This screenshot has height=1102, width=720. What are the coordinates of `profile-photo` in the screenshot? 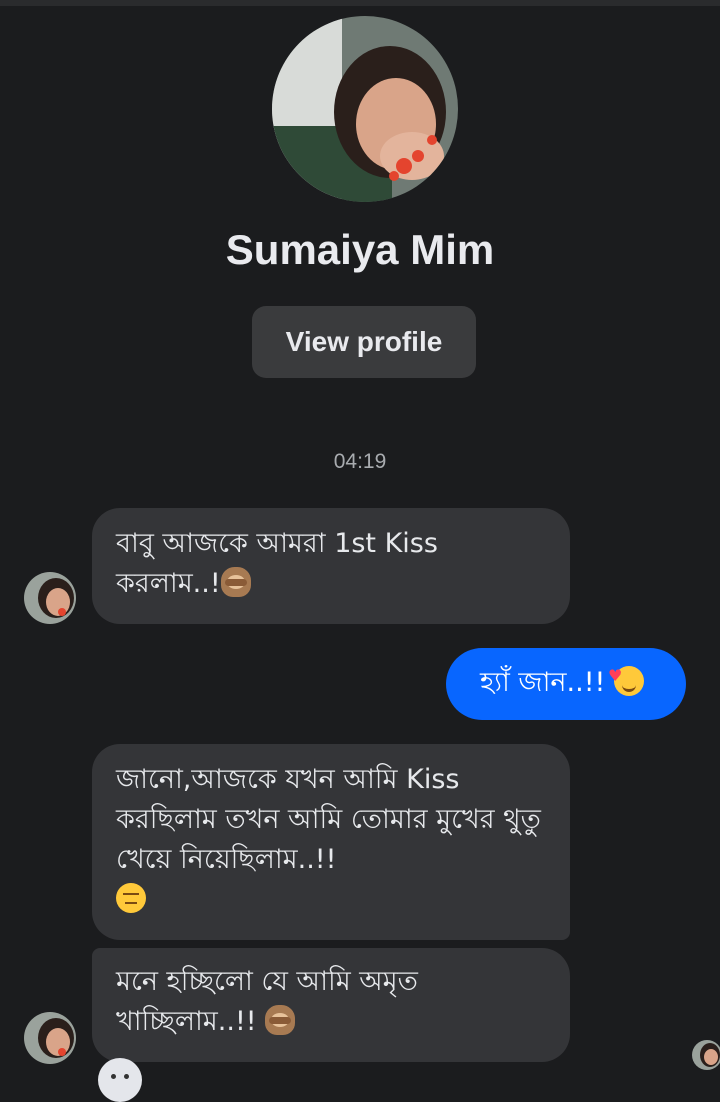 It's located at (365, 109).